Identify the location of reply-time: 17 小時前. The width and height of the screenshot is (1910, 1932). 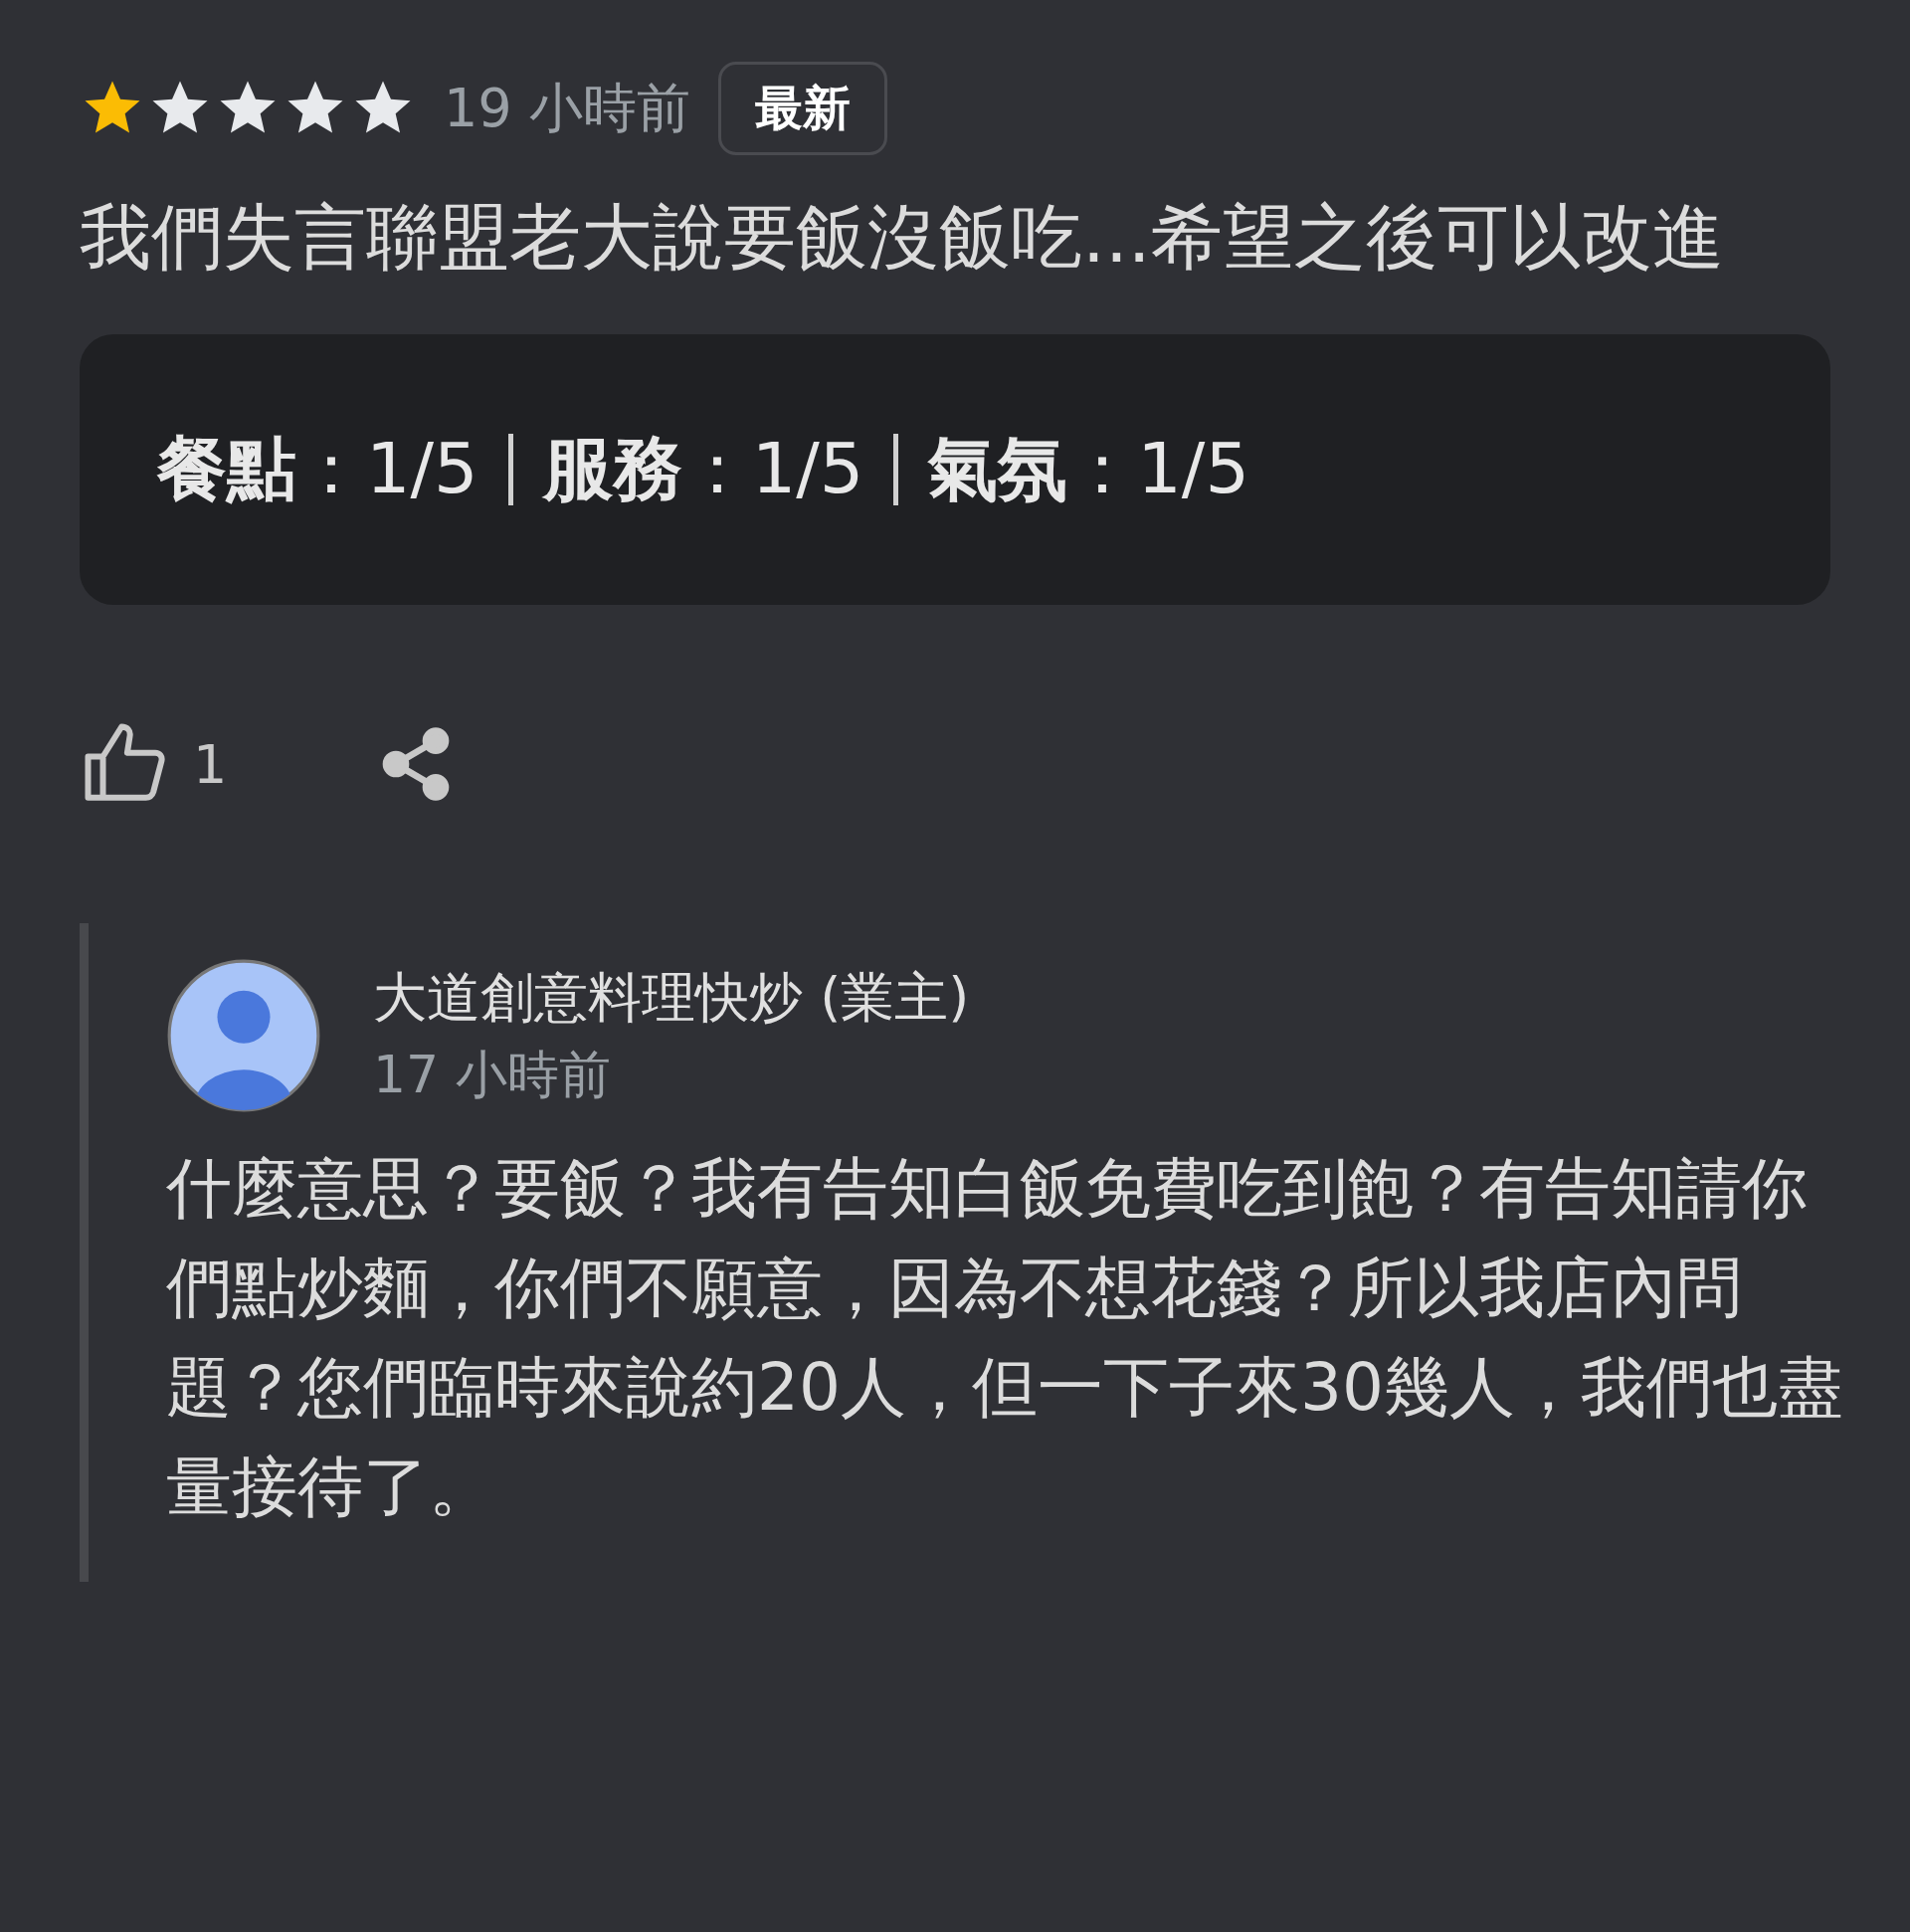
(492, 1074).